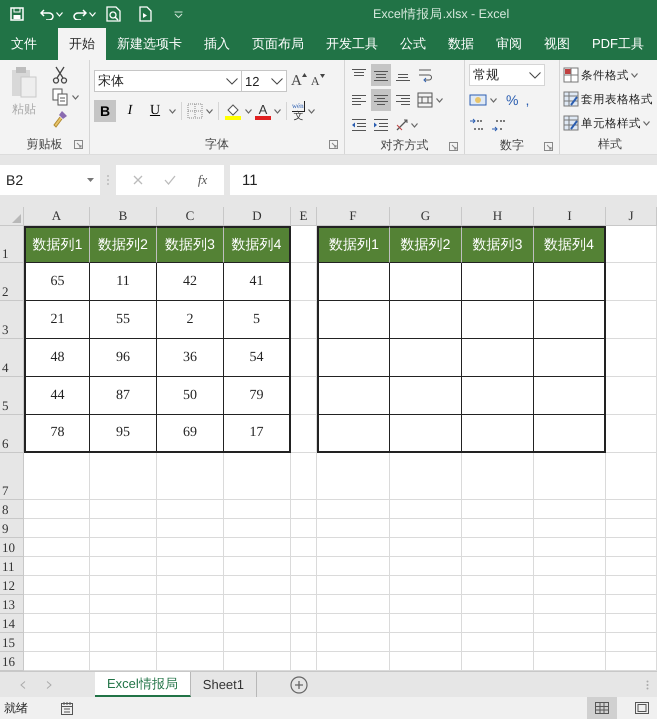 This screenshot has height=719, width=657. What do you see at coordinates (359, 125) in the screenshot?
I see `decrease-indent-icon` at bounding box center [359, 125].